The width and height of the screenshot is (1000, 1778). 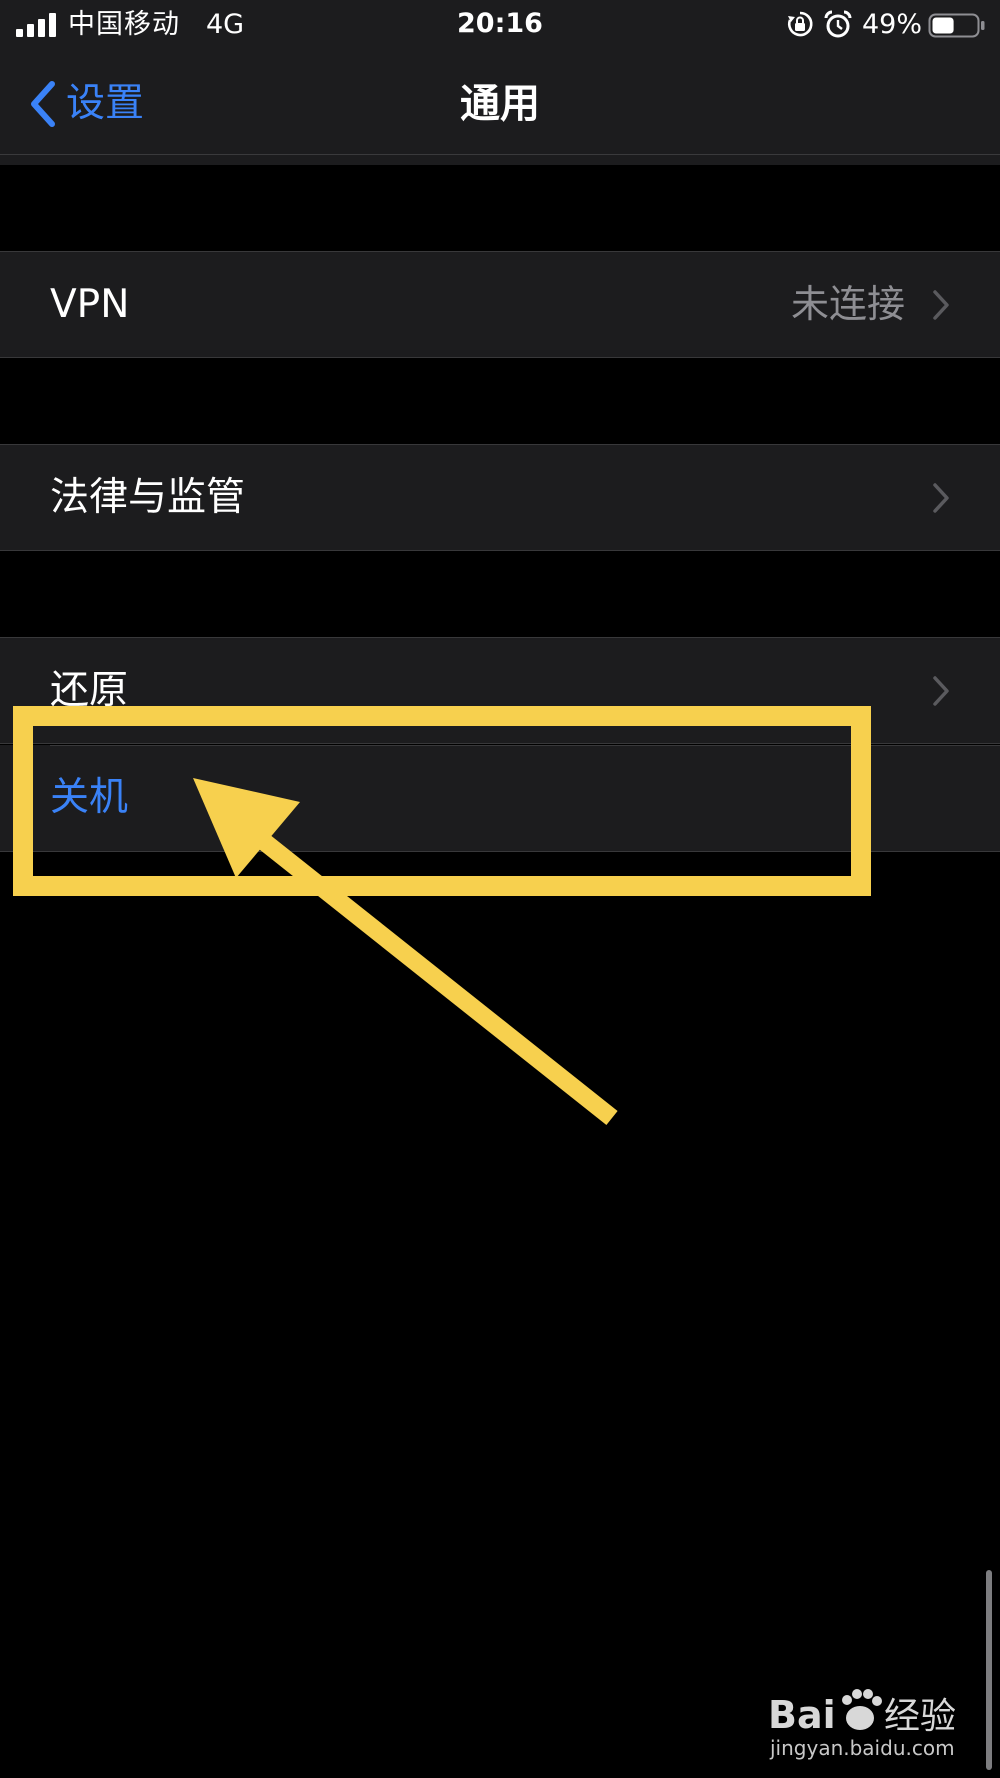 What do you see at coordinates (500, 304) in the screenshot?
I see `vpn-cell: VPN 未连接` at bounding box center [500, 304].